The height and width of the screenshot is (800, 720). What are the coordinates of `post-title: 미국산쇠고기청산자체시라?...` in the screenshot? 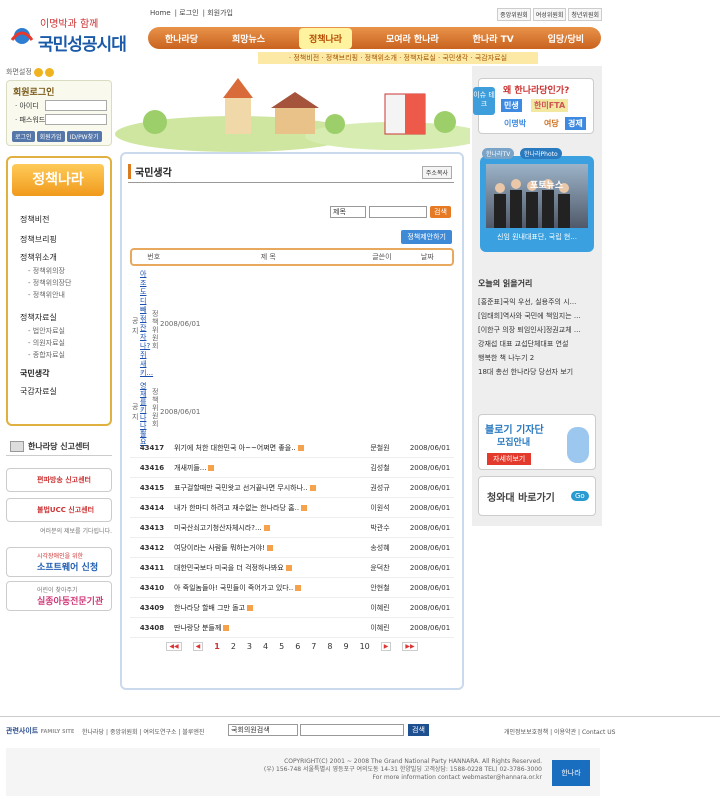 It's located at (252, 528).